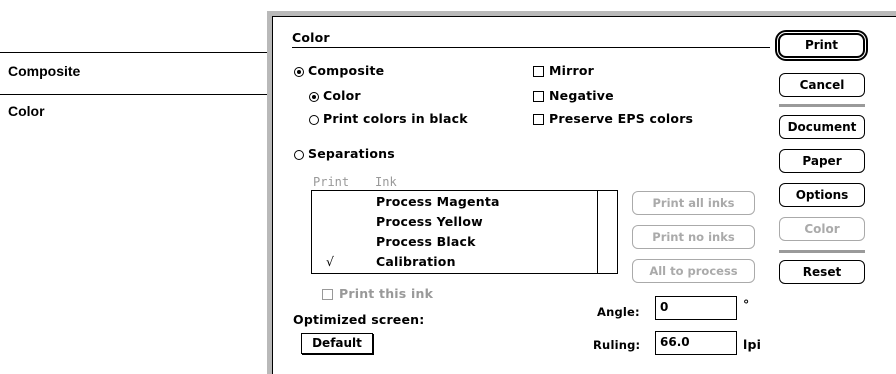 This screenshot has width=896, height=374. I want to click on callout-line-composite, so click(148, 52).